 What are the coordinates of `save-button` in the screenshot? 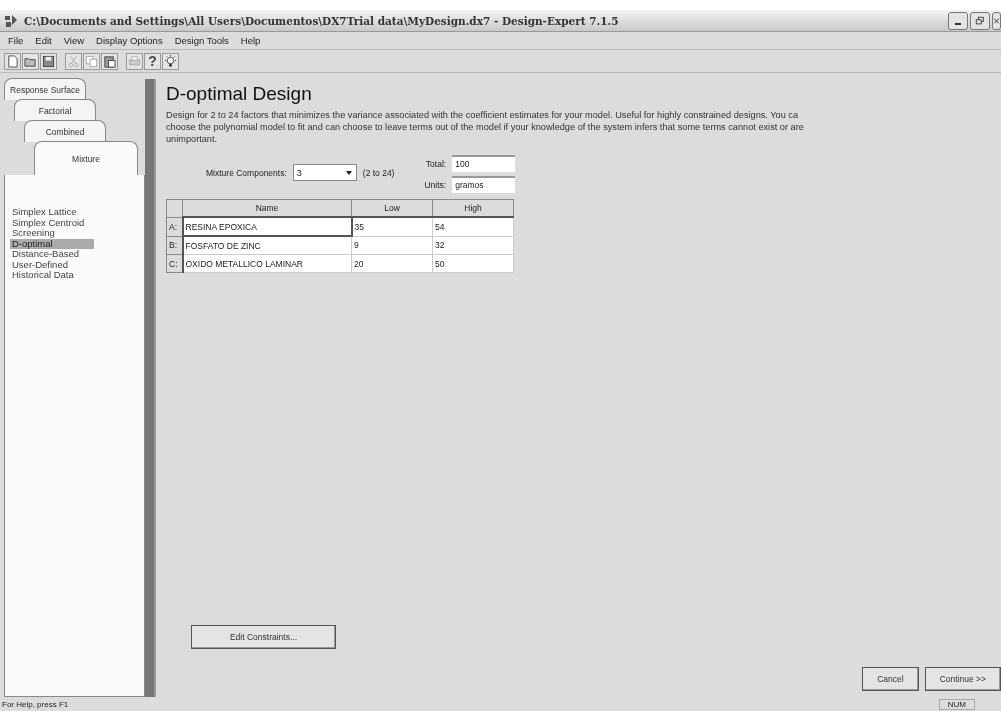 It's located at (48, 61).